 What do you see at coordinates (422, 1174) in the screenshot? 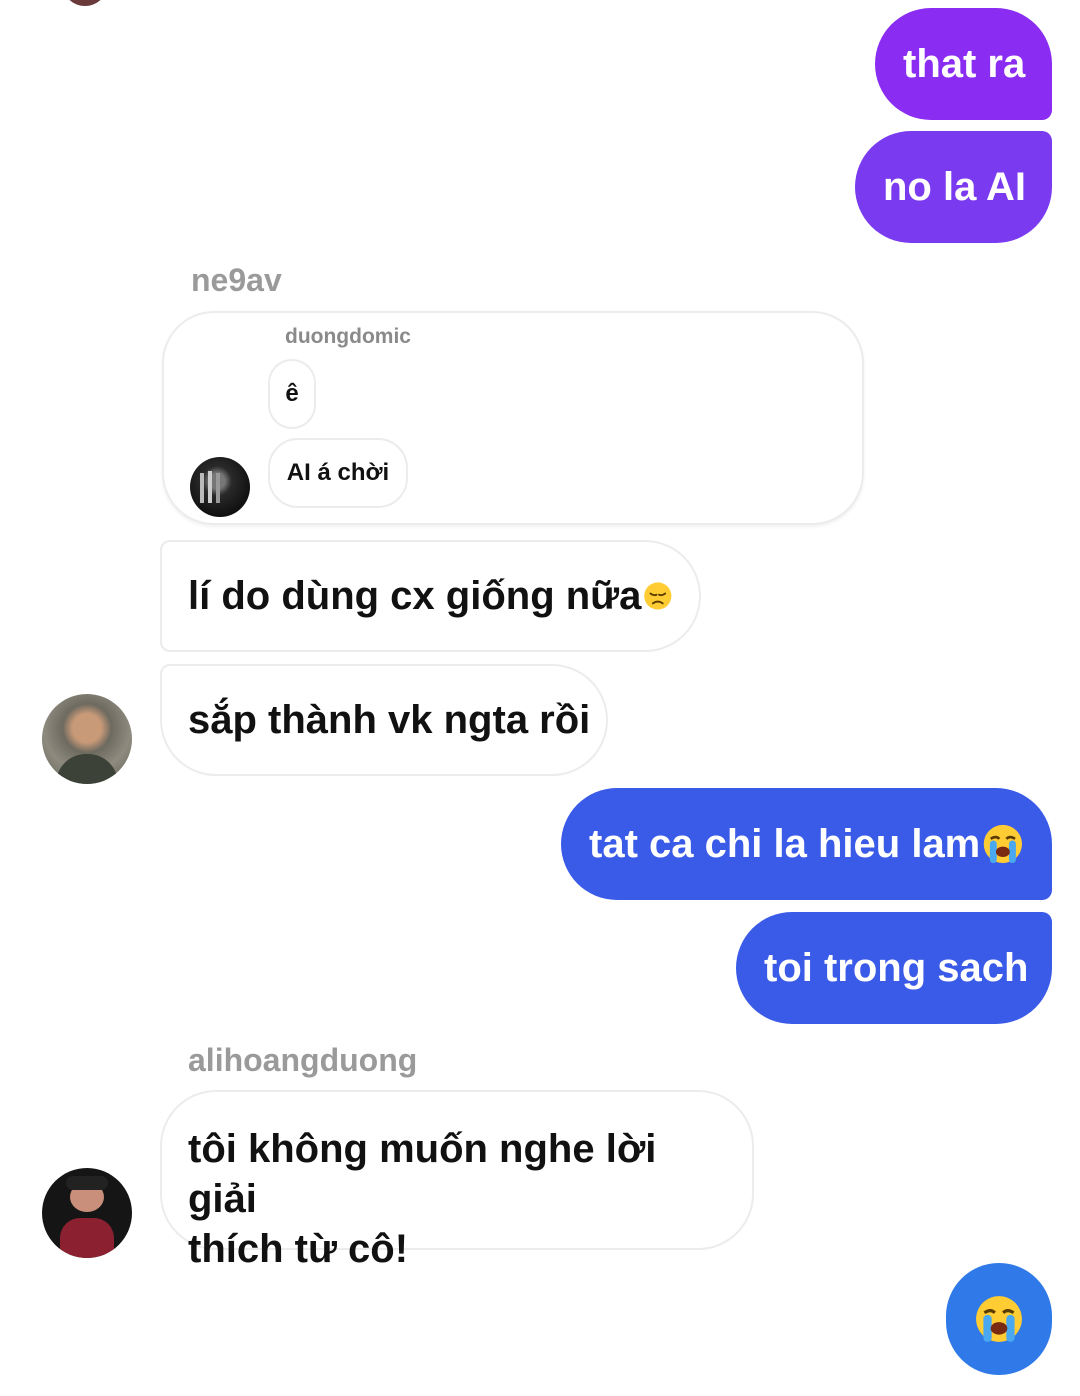
I see `message-text-line: tôi không muốn nghe lời giải` at bounding box center [422, 1174].